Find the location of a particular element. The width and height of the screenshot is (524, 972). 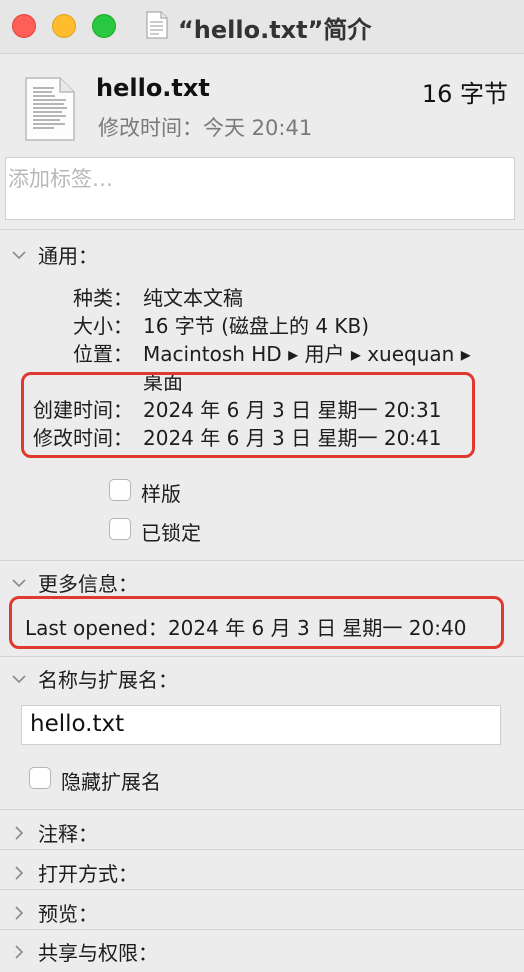

section-comments-title: 注释： is located at coordinates (68, 834).